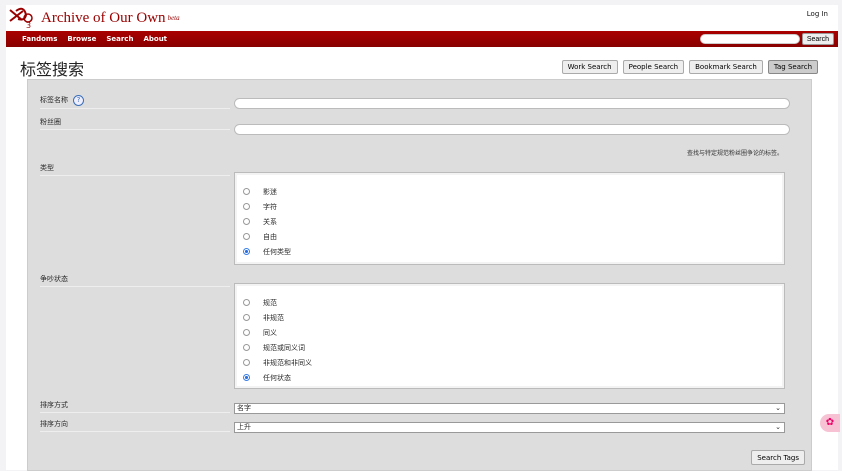 Image resolution: width=842 pixels, height=471 pixels. Describe the element at coordinates (509, 362) in the screenshot. I see `status-option: 非规范和非同义` at that location.